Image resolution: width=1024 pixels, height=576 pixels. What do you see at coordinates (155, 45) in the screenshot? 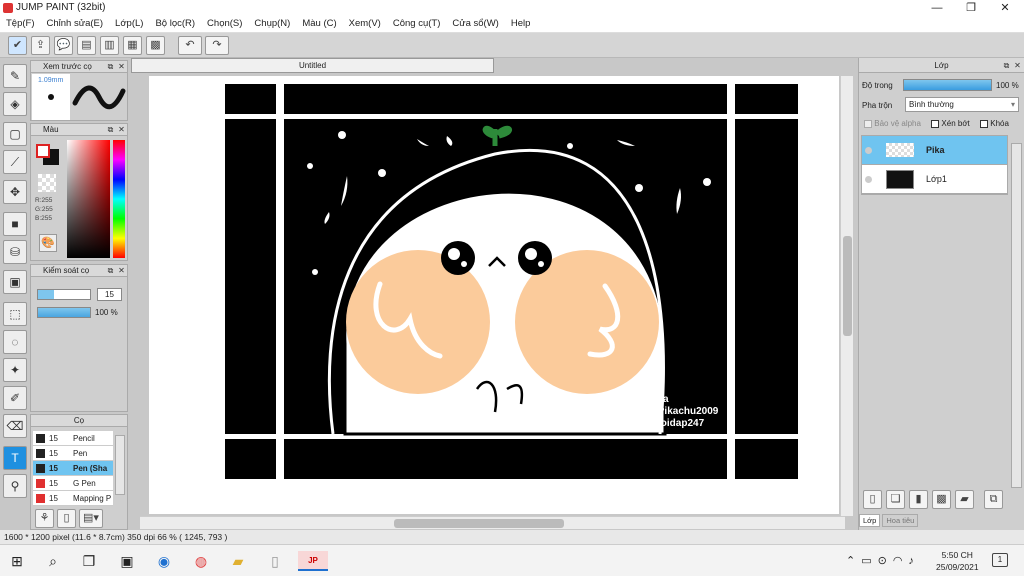
I see `grid-icon: ▩` at bounding box center [155, 45].